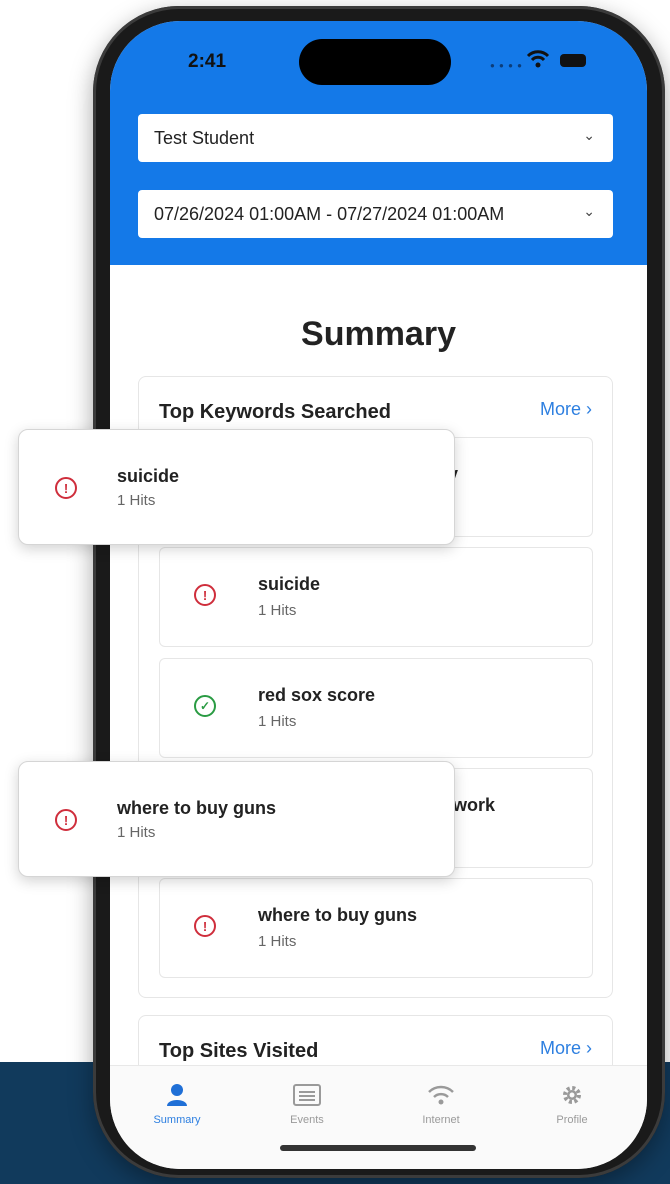  What do you see at coordinates (197, 808) in the screenshot?
I see `popup-title: where to buy guns` at bounding box center [197, 808].